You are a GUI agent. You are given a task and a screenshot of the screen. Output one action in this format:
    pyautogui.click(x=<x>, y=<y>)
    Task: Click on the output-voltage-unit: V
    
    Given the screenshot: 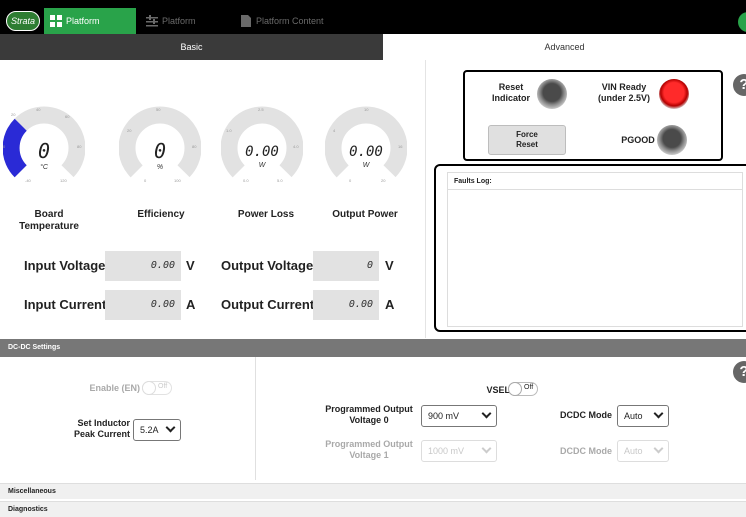 What is the action you would take?
    pyautogui.click(x=389, y=265)
    